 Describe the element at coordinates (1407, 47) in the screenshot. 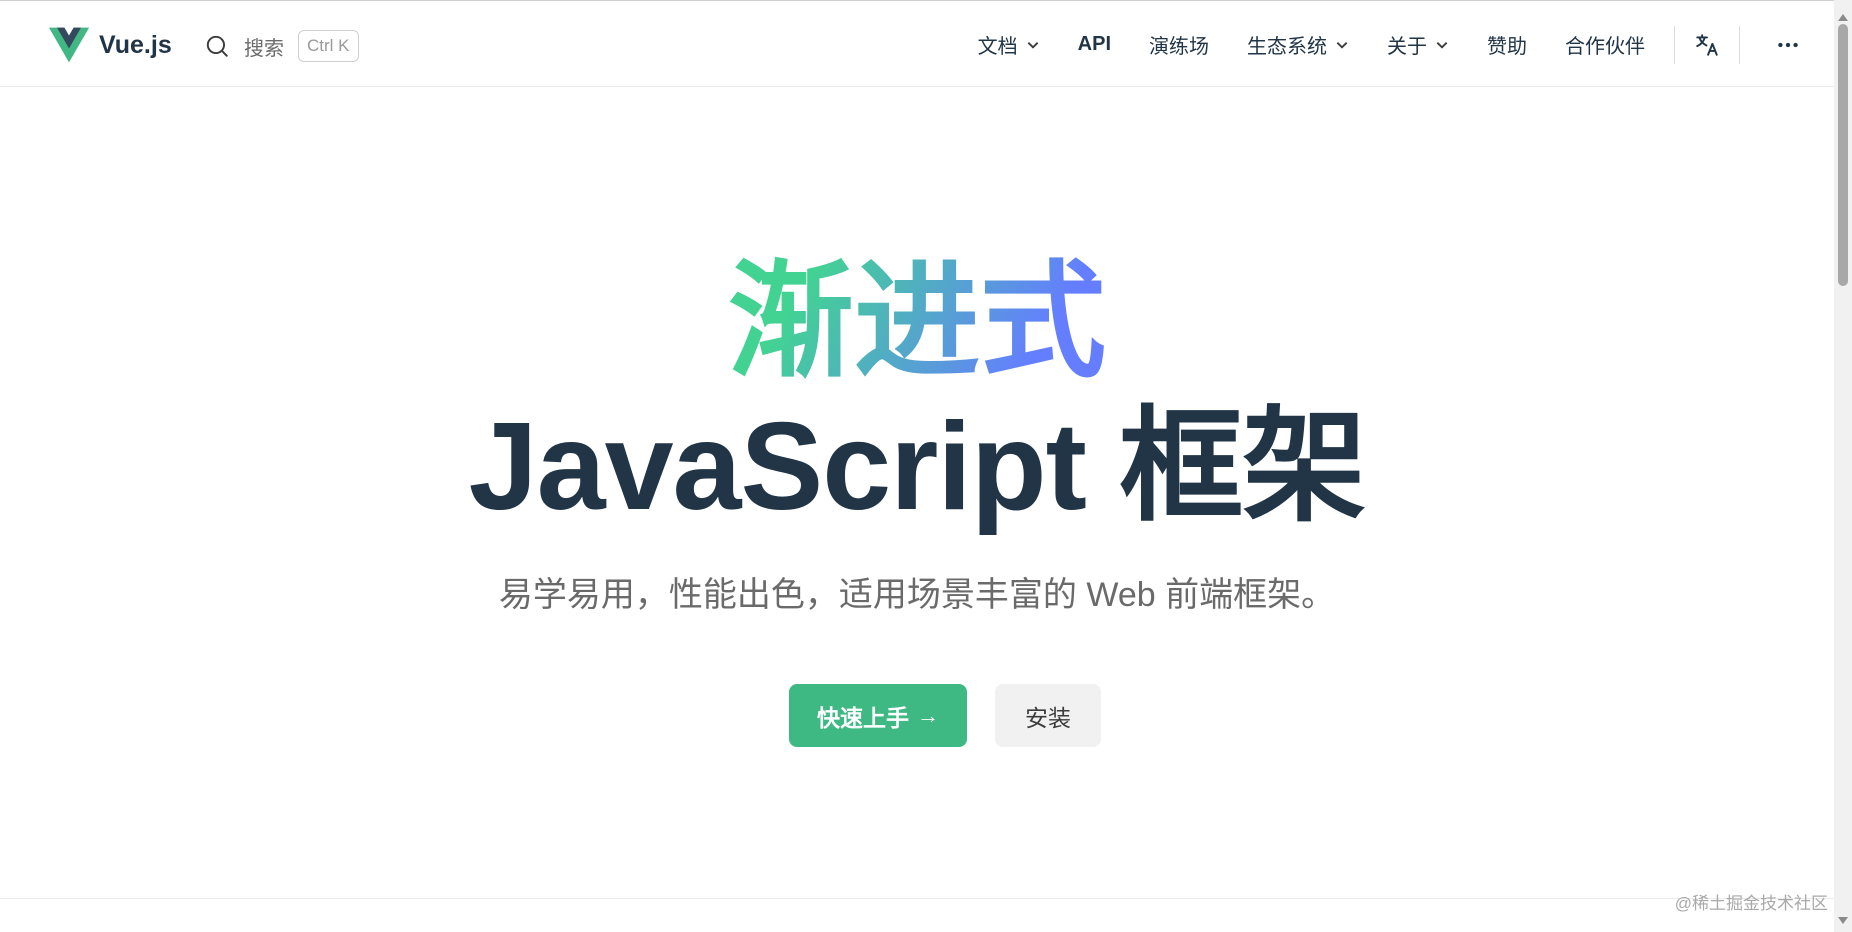

I see `nav-item-label: 关于` at that location.